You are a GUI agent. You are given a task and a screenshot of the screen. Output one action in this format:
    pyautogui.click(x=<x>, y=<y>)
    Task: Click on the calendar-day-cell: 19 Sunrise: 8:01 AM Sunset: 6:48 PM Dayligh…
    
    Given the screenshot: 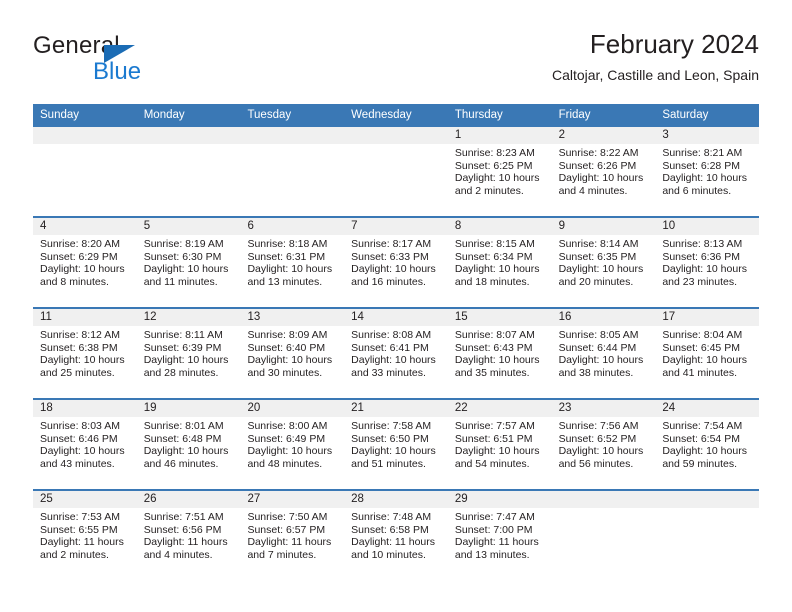 What is the action you would take?
    pyautogui.click(x=188, y=444)
    